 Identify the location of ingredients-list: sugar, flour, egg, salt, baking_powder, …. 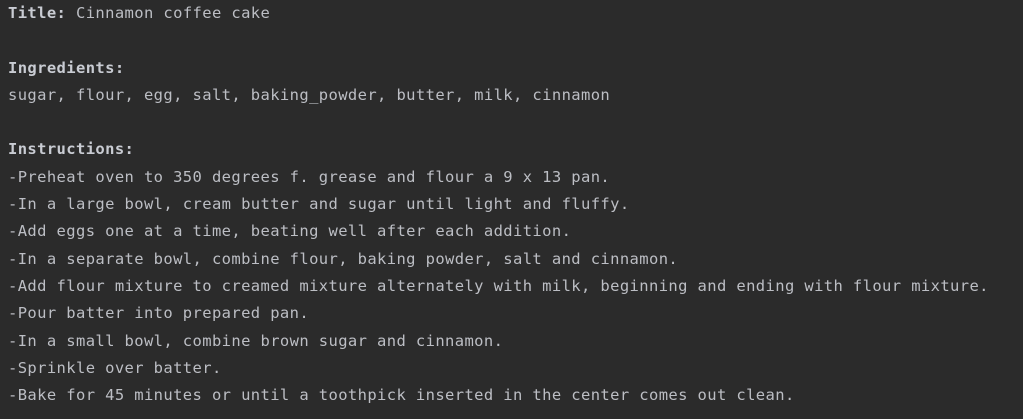
(309, 94).